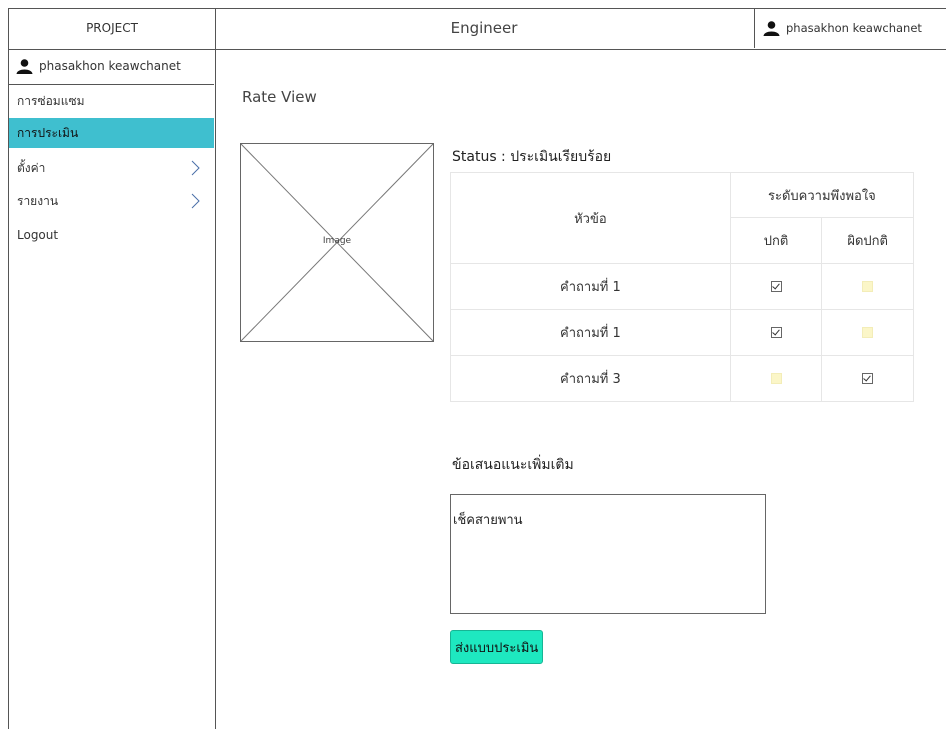  Describe the element at coordinates (112, 28) in the screenshot. I see `brand-logo: PROJECT` at that location.